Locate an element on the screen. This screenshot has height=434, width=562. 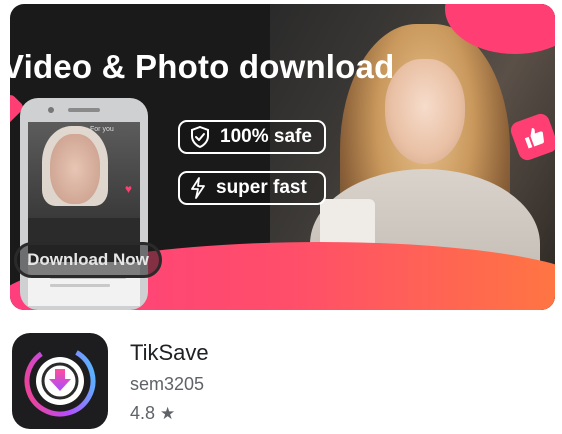
app-title: TikSave is located at coordinates (169, 353).